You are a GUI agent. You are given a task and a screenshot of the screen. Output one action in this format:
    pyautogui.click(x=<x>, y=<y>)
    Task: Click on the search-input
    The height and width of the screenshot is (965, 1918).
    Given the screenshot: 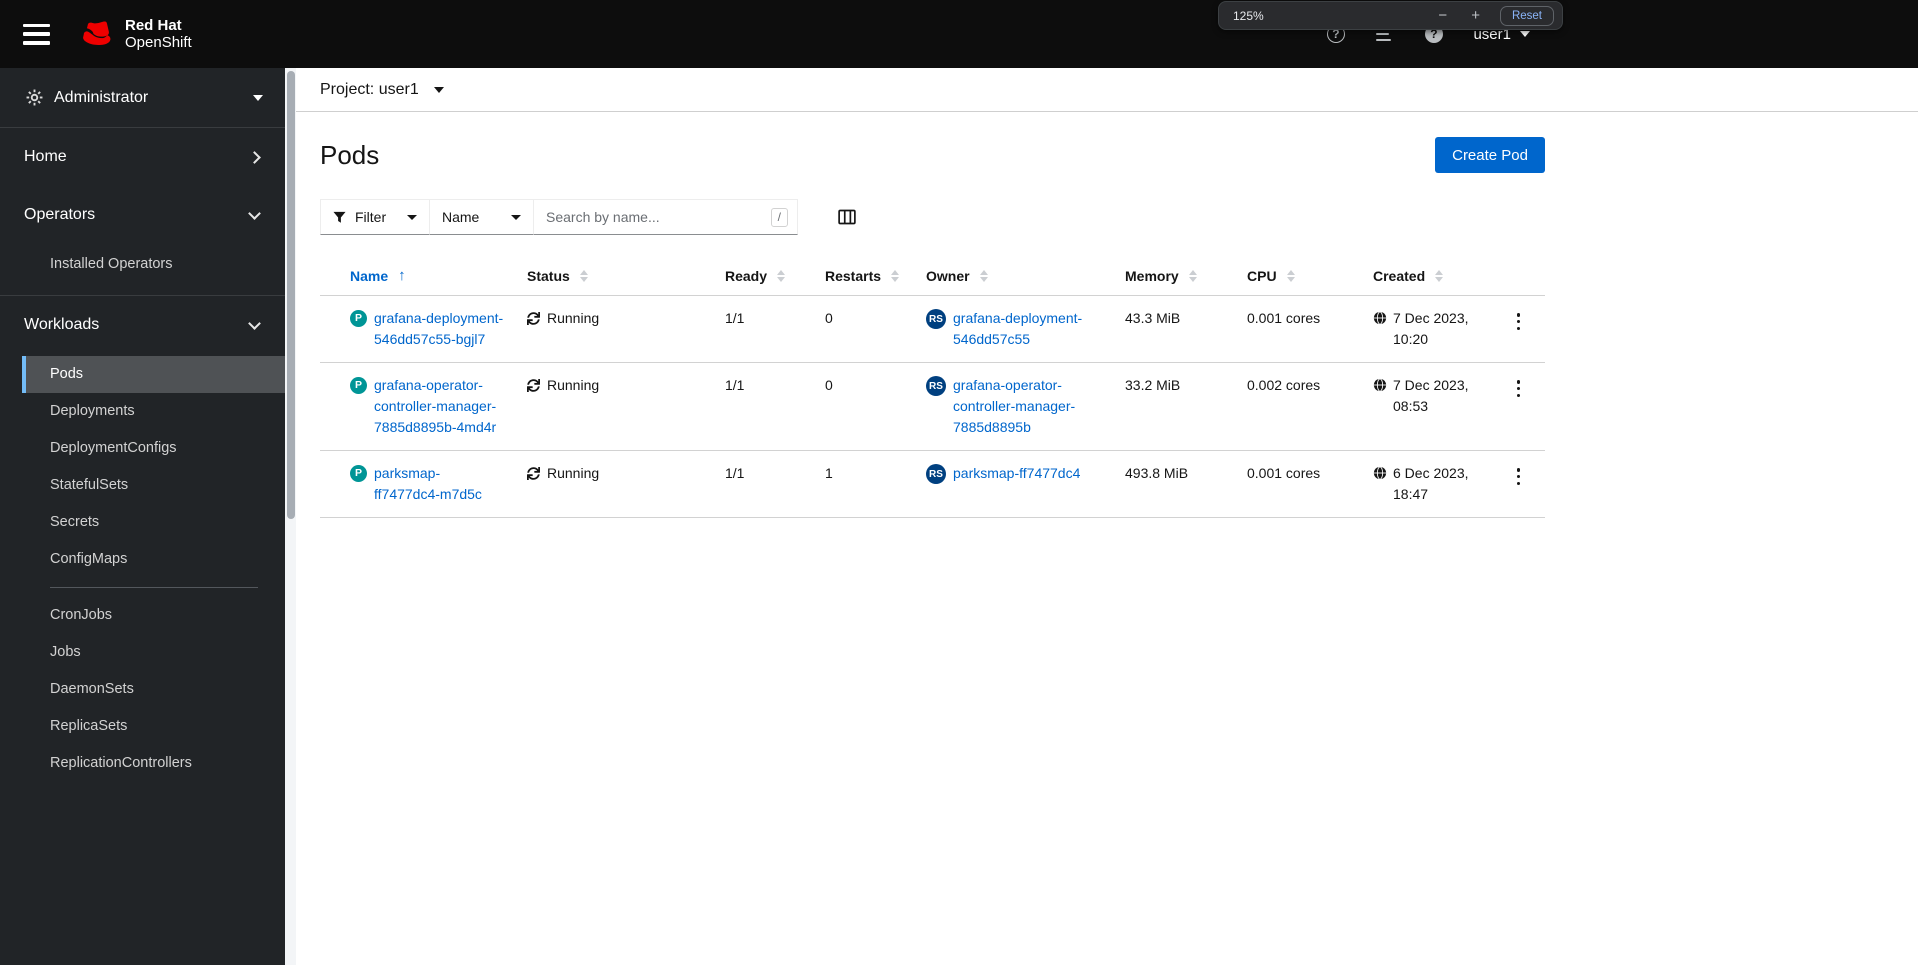 What is the action you would take?
    pyautogui.click(x=658, y=217)
    